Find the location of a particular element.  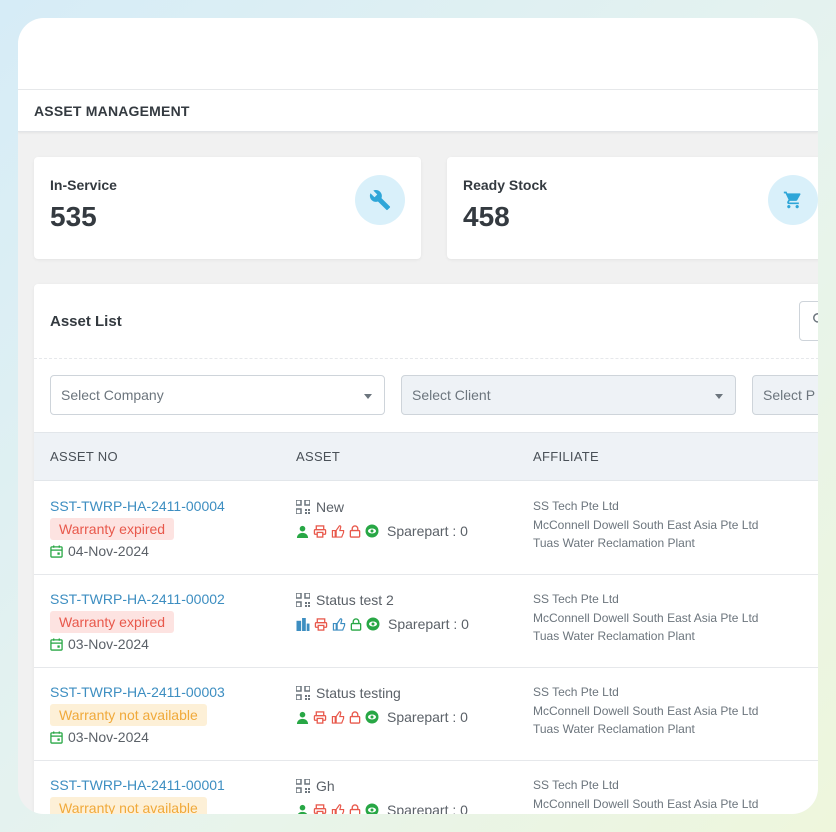

page-header: ASSET MANAGEMENT is located at coordinates (418, 111).